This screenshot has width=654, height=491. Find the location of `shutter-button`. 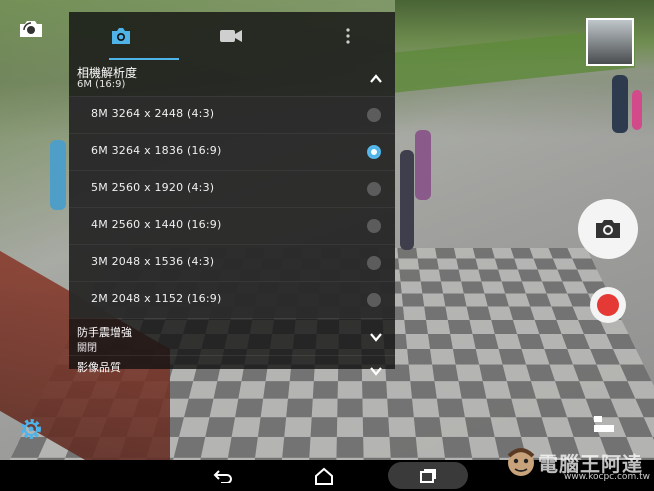

shutter-button is located at coordinates (608, 229).